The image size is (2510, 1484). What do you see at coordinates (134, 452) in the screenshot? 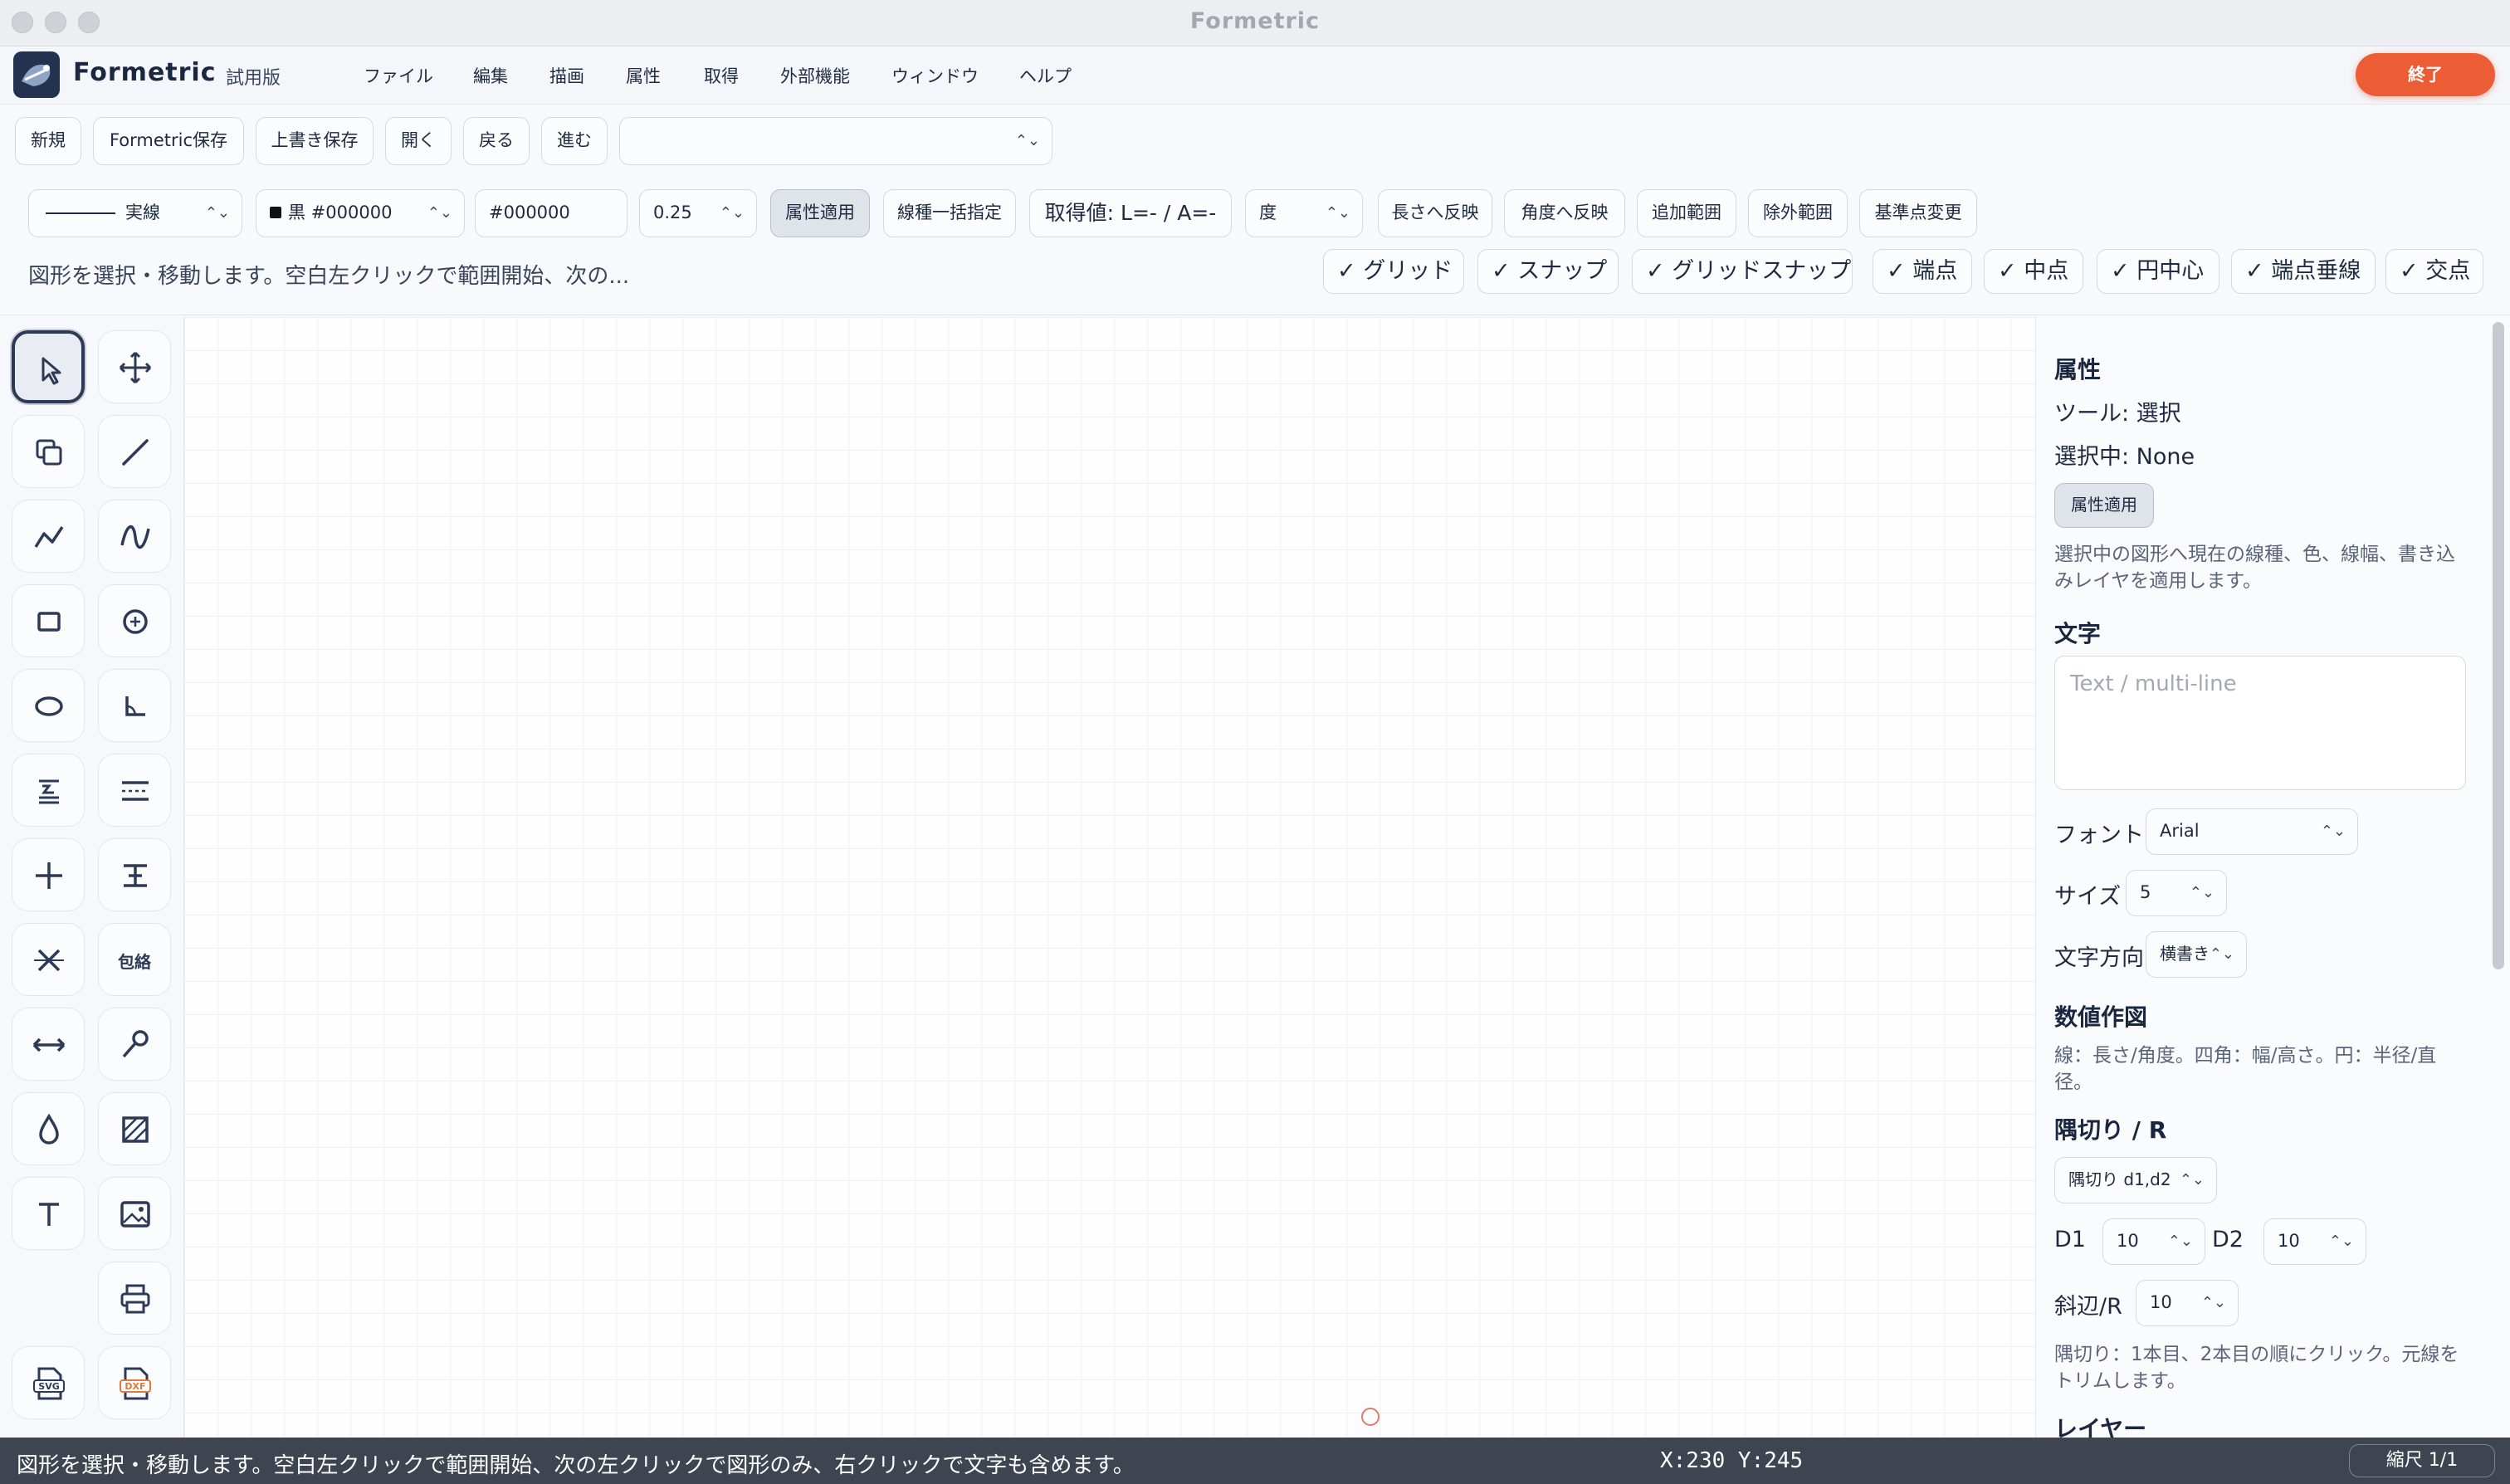
I see `line-tool` at bounding box center [134, 452].